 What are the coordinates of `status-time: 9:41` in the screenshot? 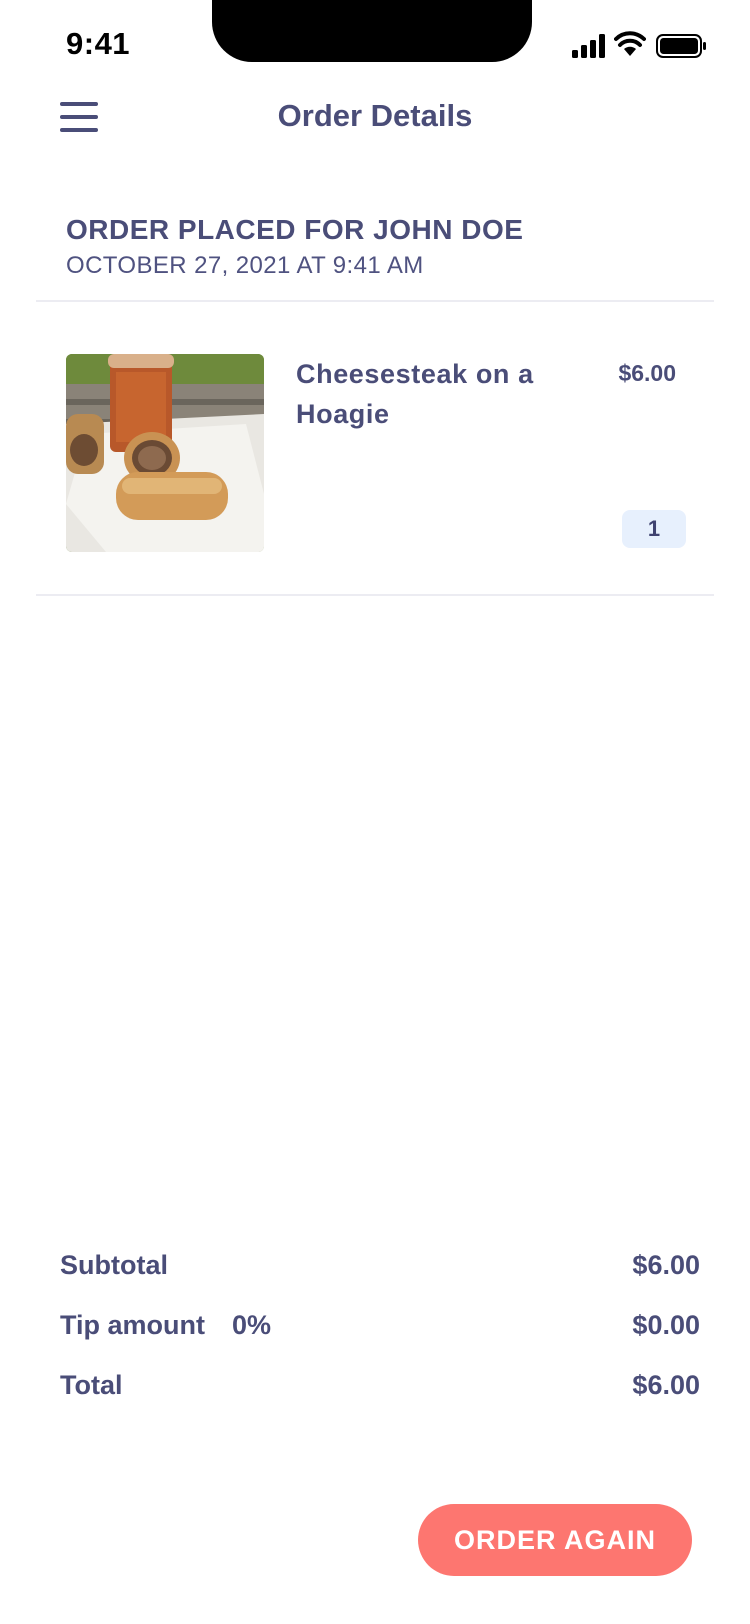 It's located at (98, 43).